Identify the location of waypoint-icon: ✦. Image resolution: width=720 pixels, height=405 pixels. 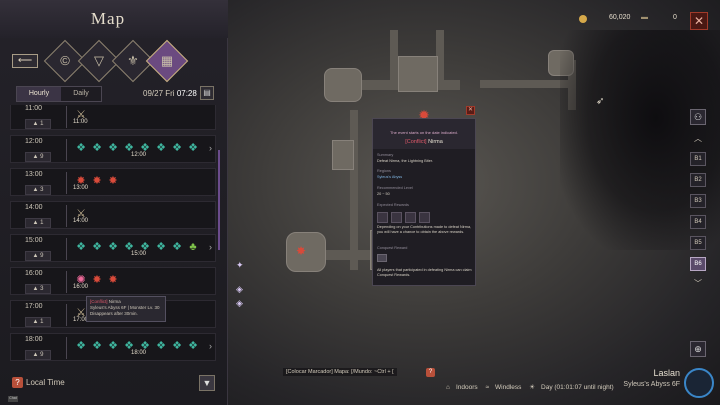
(240, 265).